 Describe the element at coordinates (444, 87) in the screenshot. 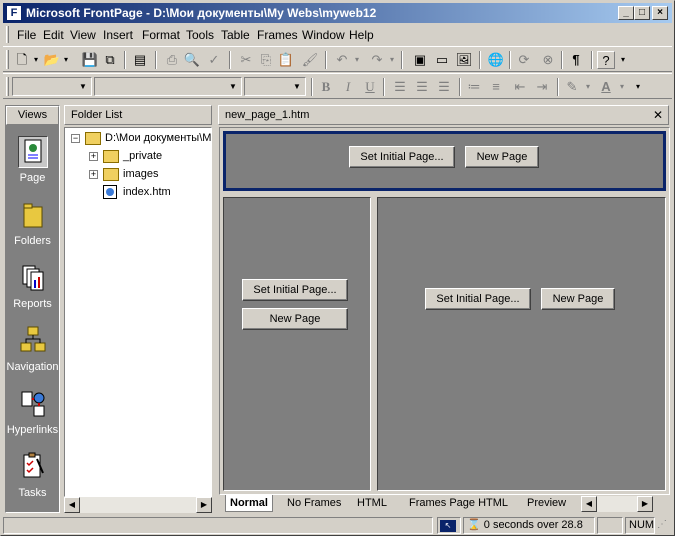

I see `align-right-icon: ☰` at that location.